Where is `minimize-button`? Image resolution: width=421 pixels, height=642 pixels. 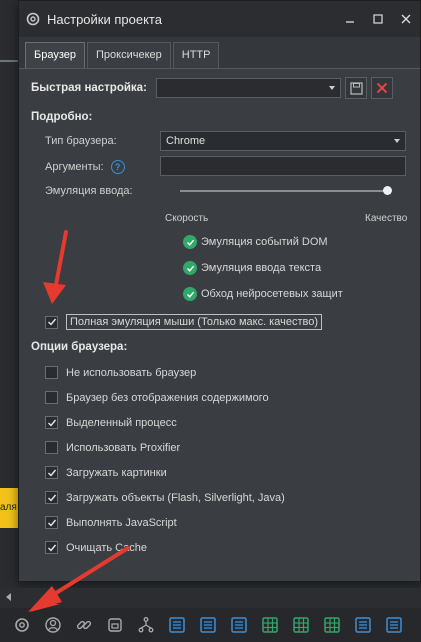 minimize-button is located at coordinates (350, 19).